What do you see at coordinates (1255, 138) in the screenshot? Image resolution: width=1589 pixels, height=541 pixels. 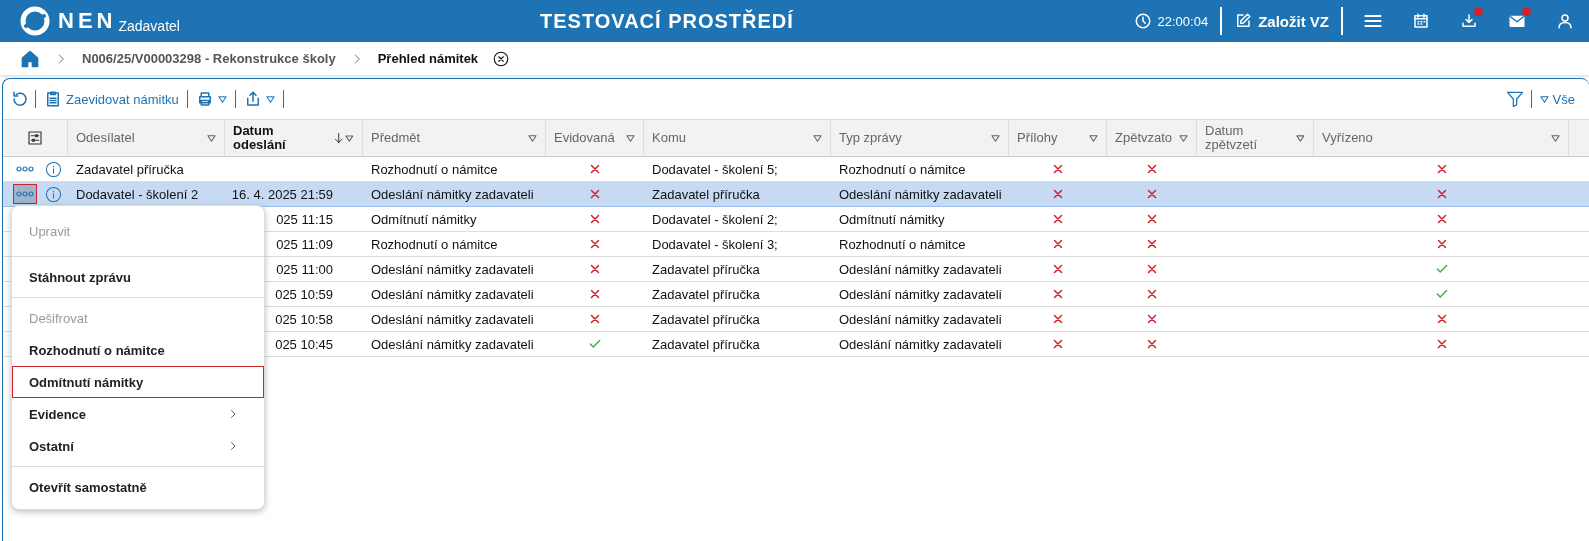 I see `column-header: Datum zpětvzetí` at bounding box center [1255, 138].